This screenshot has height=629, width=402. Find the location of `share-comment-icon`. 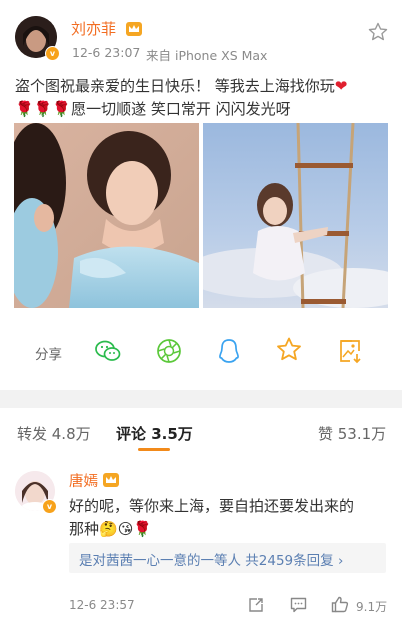

share-comment-icon is located at coordinates (256, 605).